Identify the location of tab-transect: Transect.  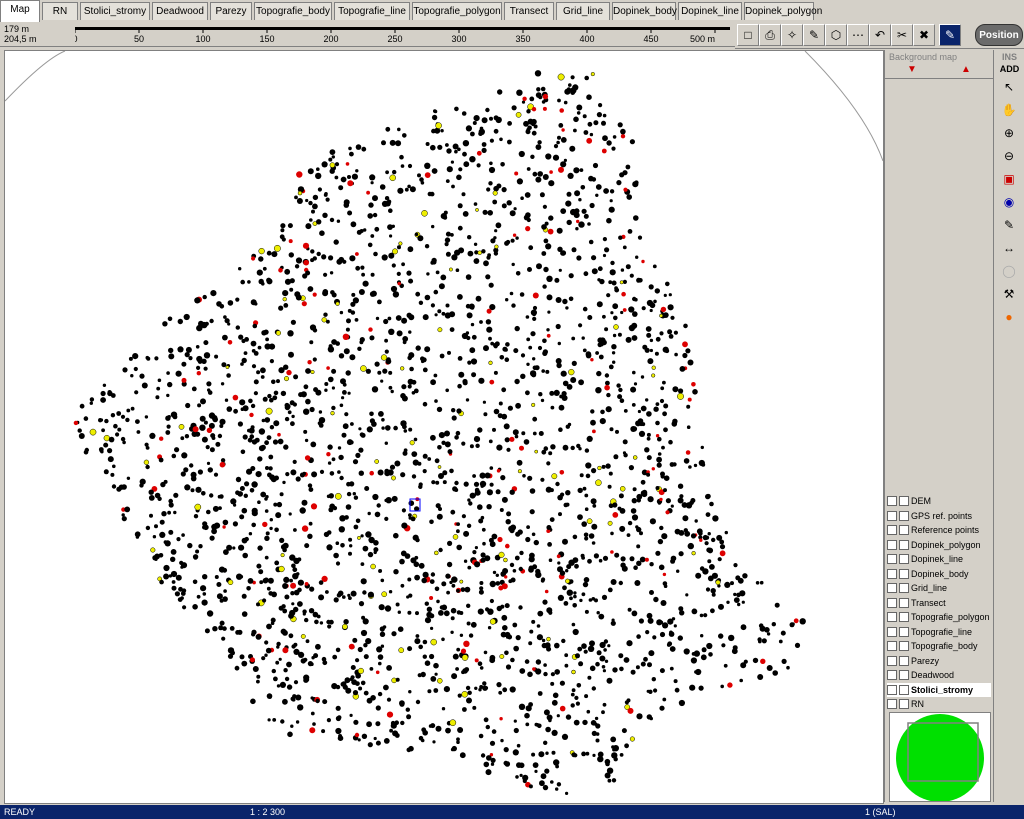
(529, 11).